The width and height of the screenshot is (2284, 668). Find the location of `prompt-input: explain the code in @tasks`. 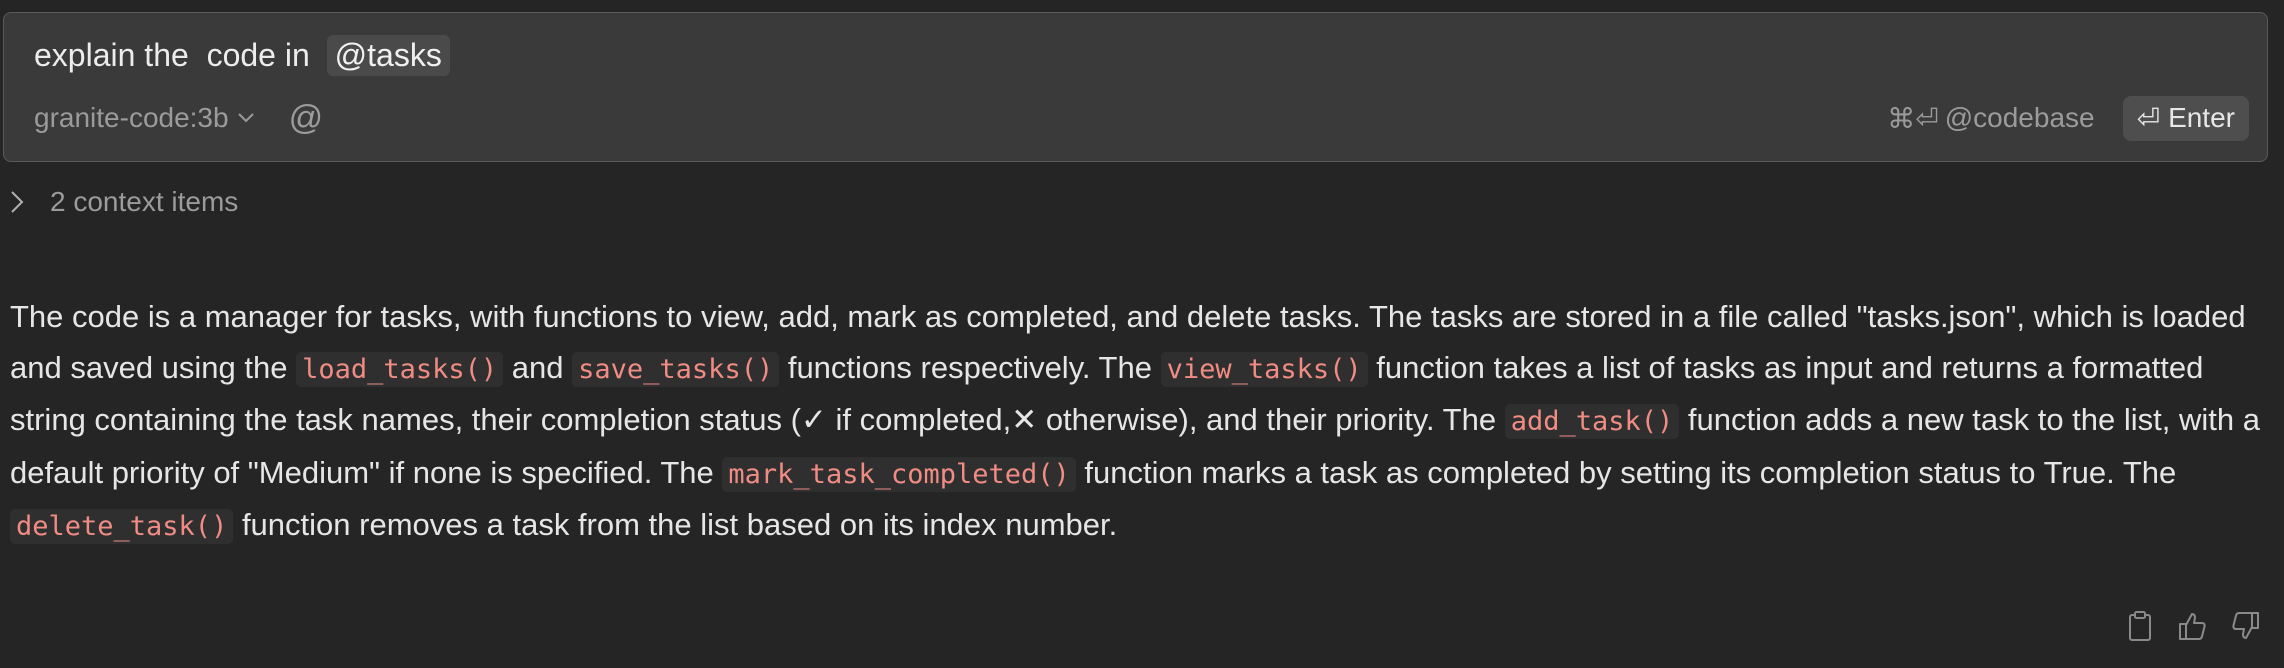

prompt-input: explain the code in @tasks is located at coordinates (242, 55).